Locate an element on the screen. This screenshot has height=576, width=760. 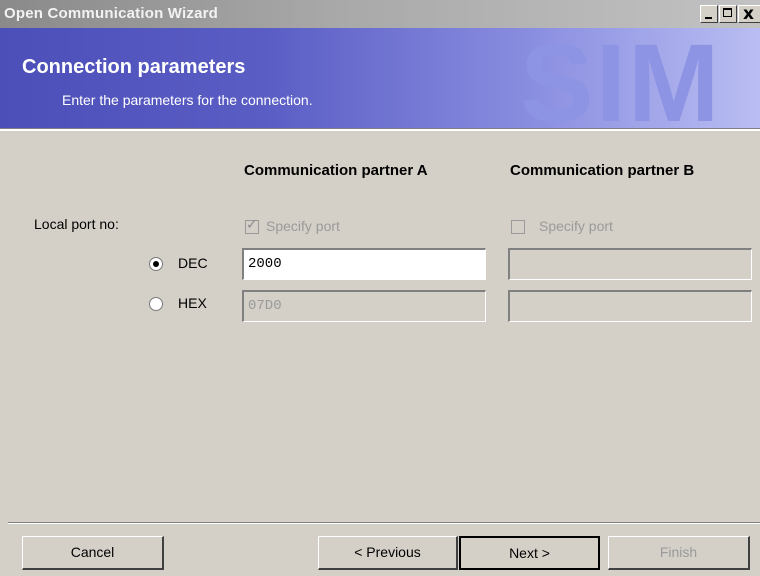
partner-a-hex-port-input: 07D0 is located at coordinates (364, 306).